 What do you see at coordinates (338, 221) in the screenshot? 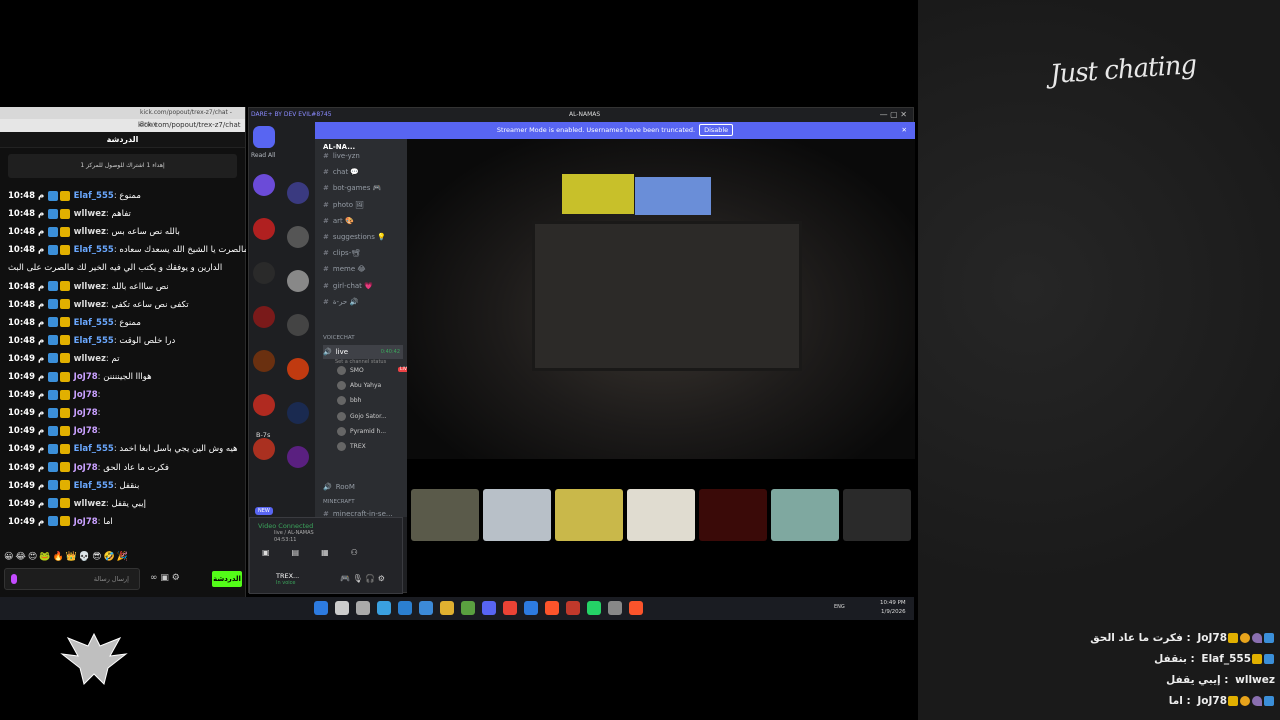
I see `text-channel: # art 🎨` at bounding box center [338, 221].